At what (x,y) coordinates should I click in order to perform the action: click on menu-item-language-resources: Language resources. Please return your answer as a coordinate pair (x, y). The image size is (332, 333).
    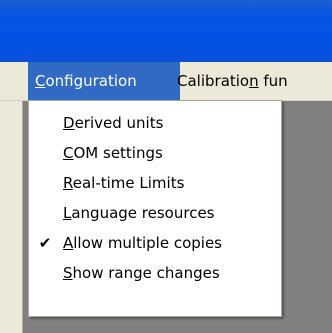
    Looking at the image, I should click on (155, 213).